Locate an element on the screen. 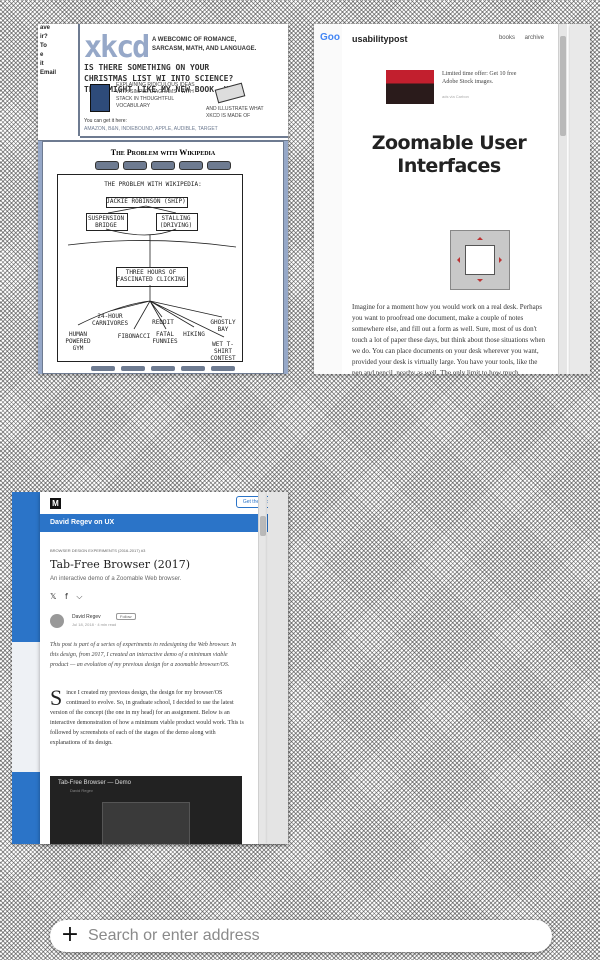  nav-last-button-bottom is located at coordinates (223, 368).